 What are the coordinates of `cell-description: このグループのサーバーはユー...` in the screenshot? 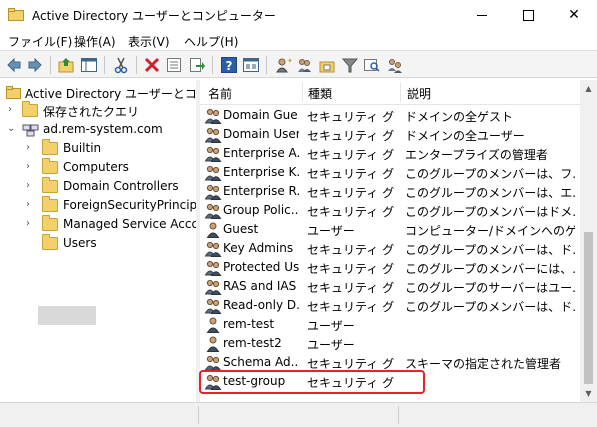 It's located at (490, 288).